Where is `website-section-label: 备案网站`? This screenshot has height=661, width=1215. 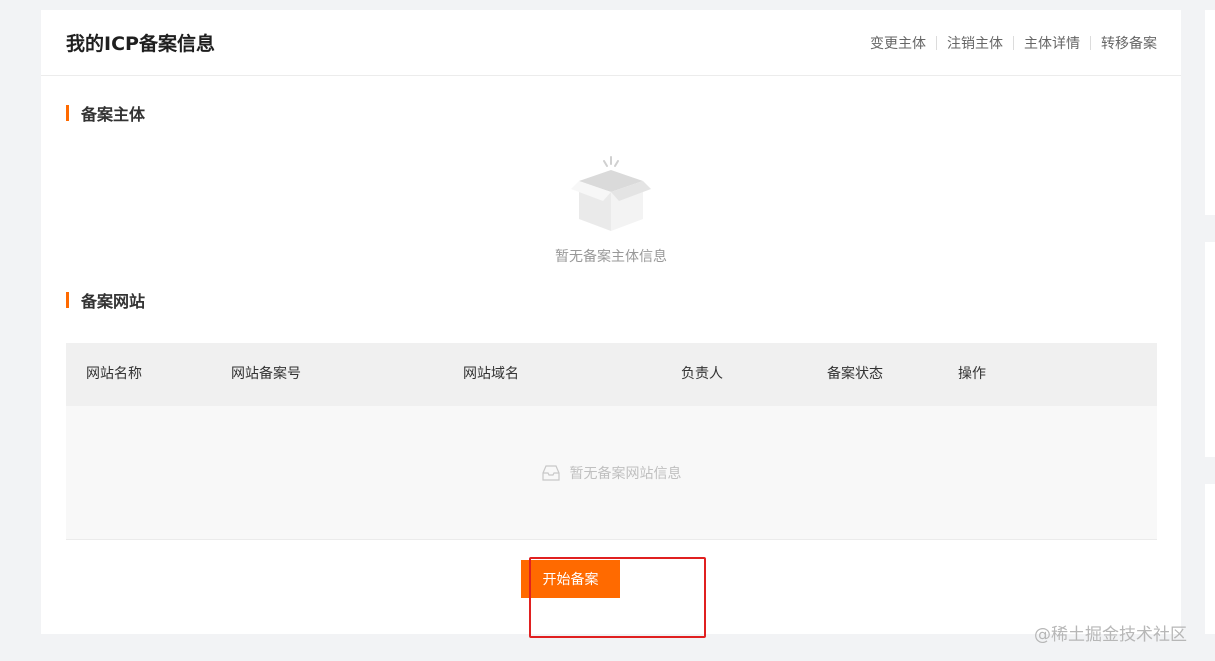 website-section-label: 备案网站 is located at coordinates (113, 301).